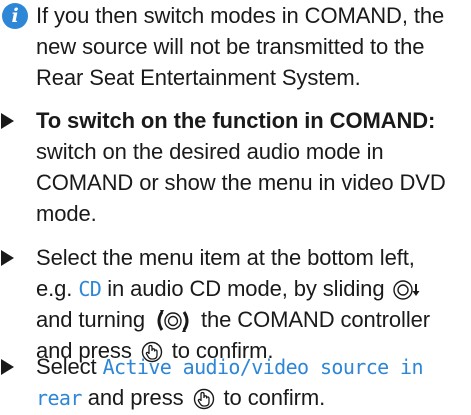 This screenshot has height=415, width=471. I want to click on step-text-line-1: Select the menu item at the bottom left,, so click(225, 257).